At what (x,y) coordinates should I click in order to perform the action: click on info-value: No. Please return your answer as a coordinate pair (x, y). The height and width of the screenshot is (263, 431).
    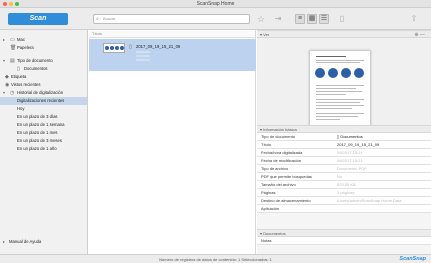
    Looking at the image, I should click on (340, 176).